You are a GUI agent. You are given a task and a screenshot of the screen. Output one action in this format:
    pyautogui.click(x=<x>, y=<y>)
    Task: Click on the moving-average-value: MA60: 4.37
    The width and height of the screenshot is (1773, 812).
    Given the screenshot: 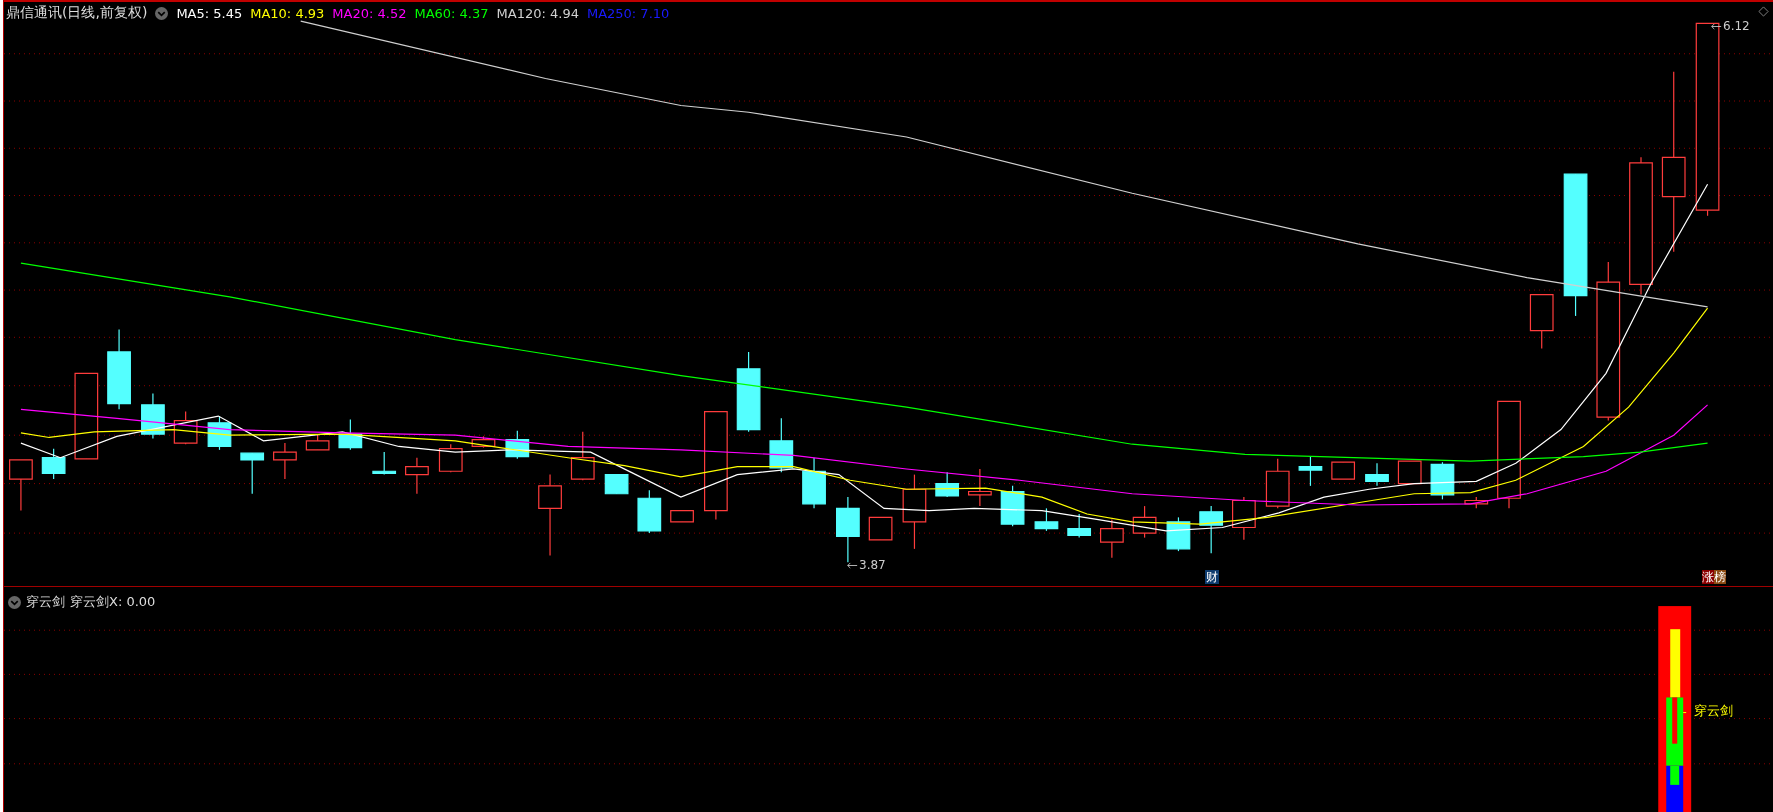 What is the action you would take?
    pyautogui.click(x=451, y=13)
    